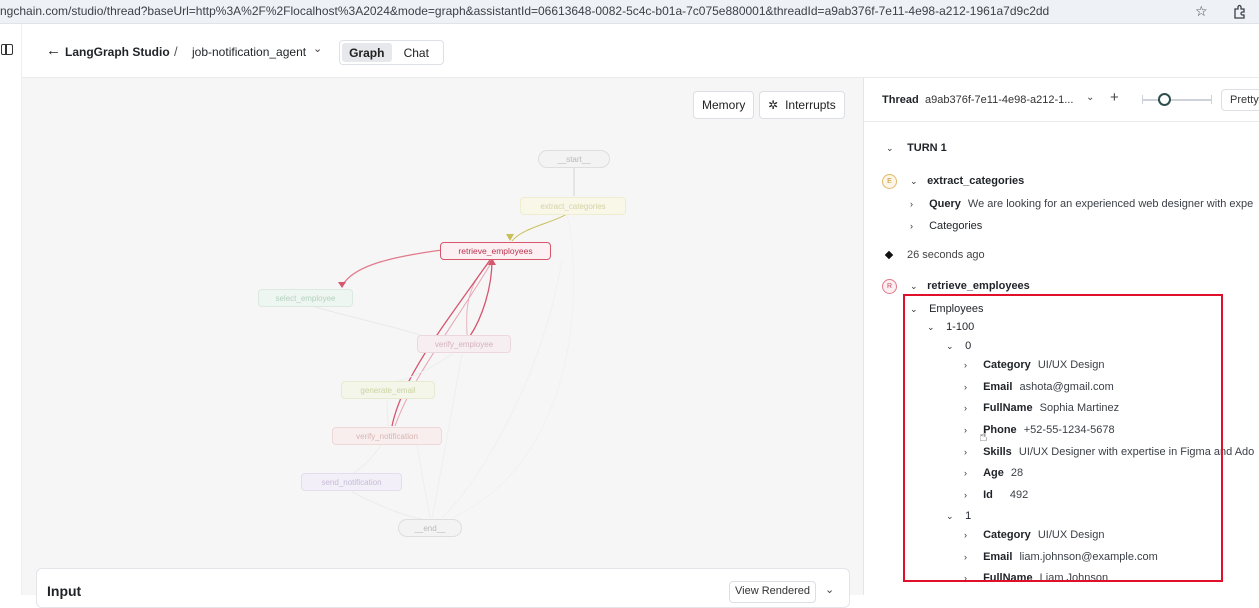 The image size is (1259, 608). What do you see at coordinates (1201, 11) in the screenshot?
I see `bookmark-star-icon: ☆` at bounding box center [1201, 11].